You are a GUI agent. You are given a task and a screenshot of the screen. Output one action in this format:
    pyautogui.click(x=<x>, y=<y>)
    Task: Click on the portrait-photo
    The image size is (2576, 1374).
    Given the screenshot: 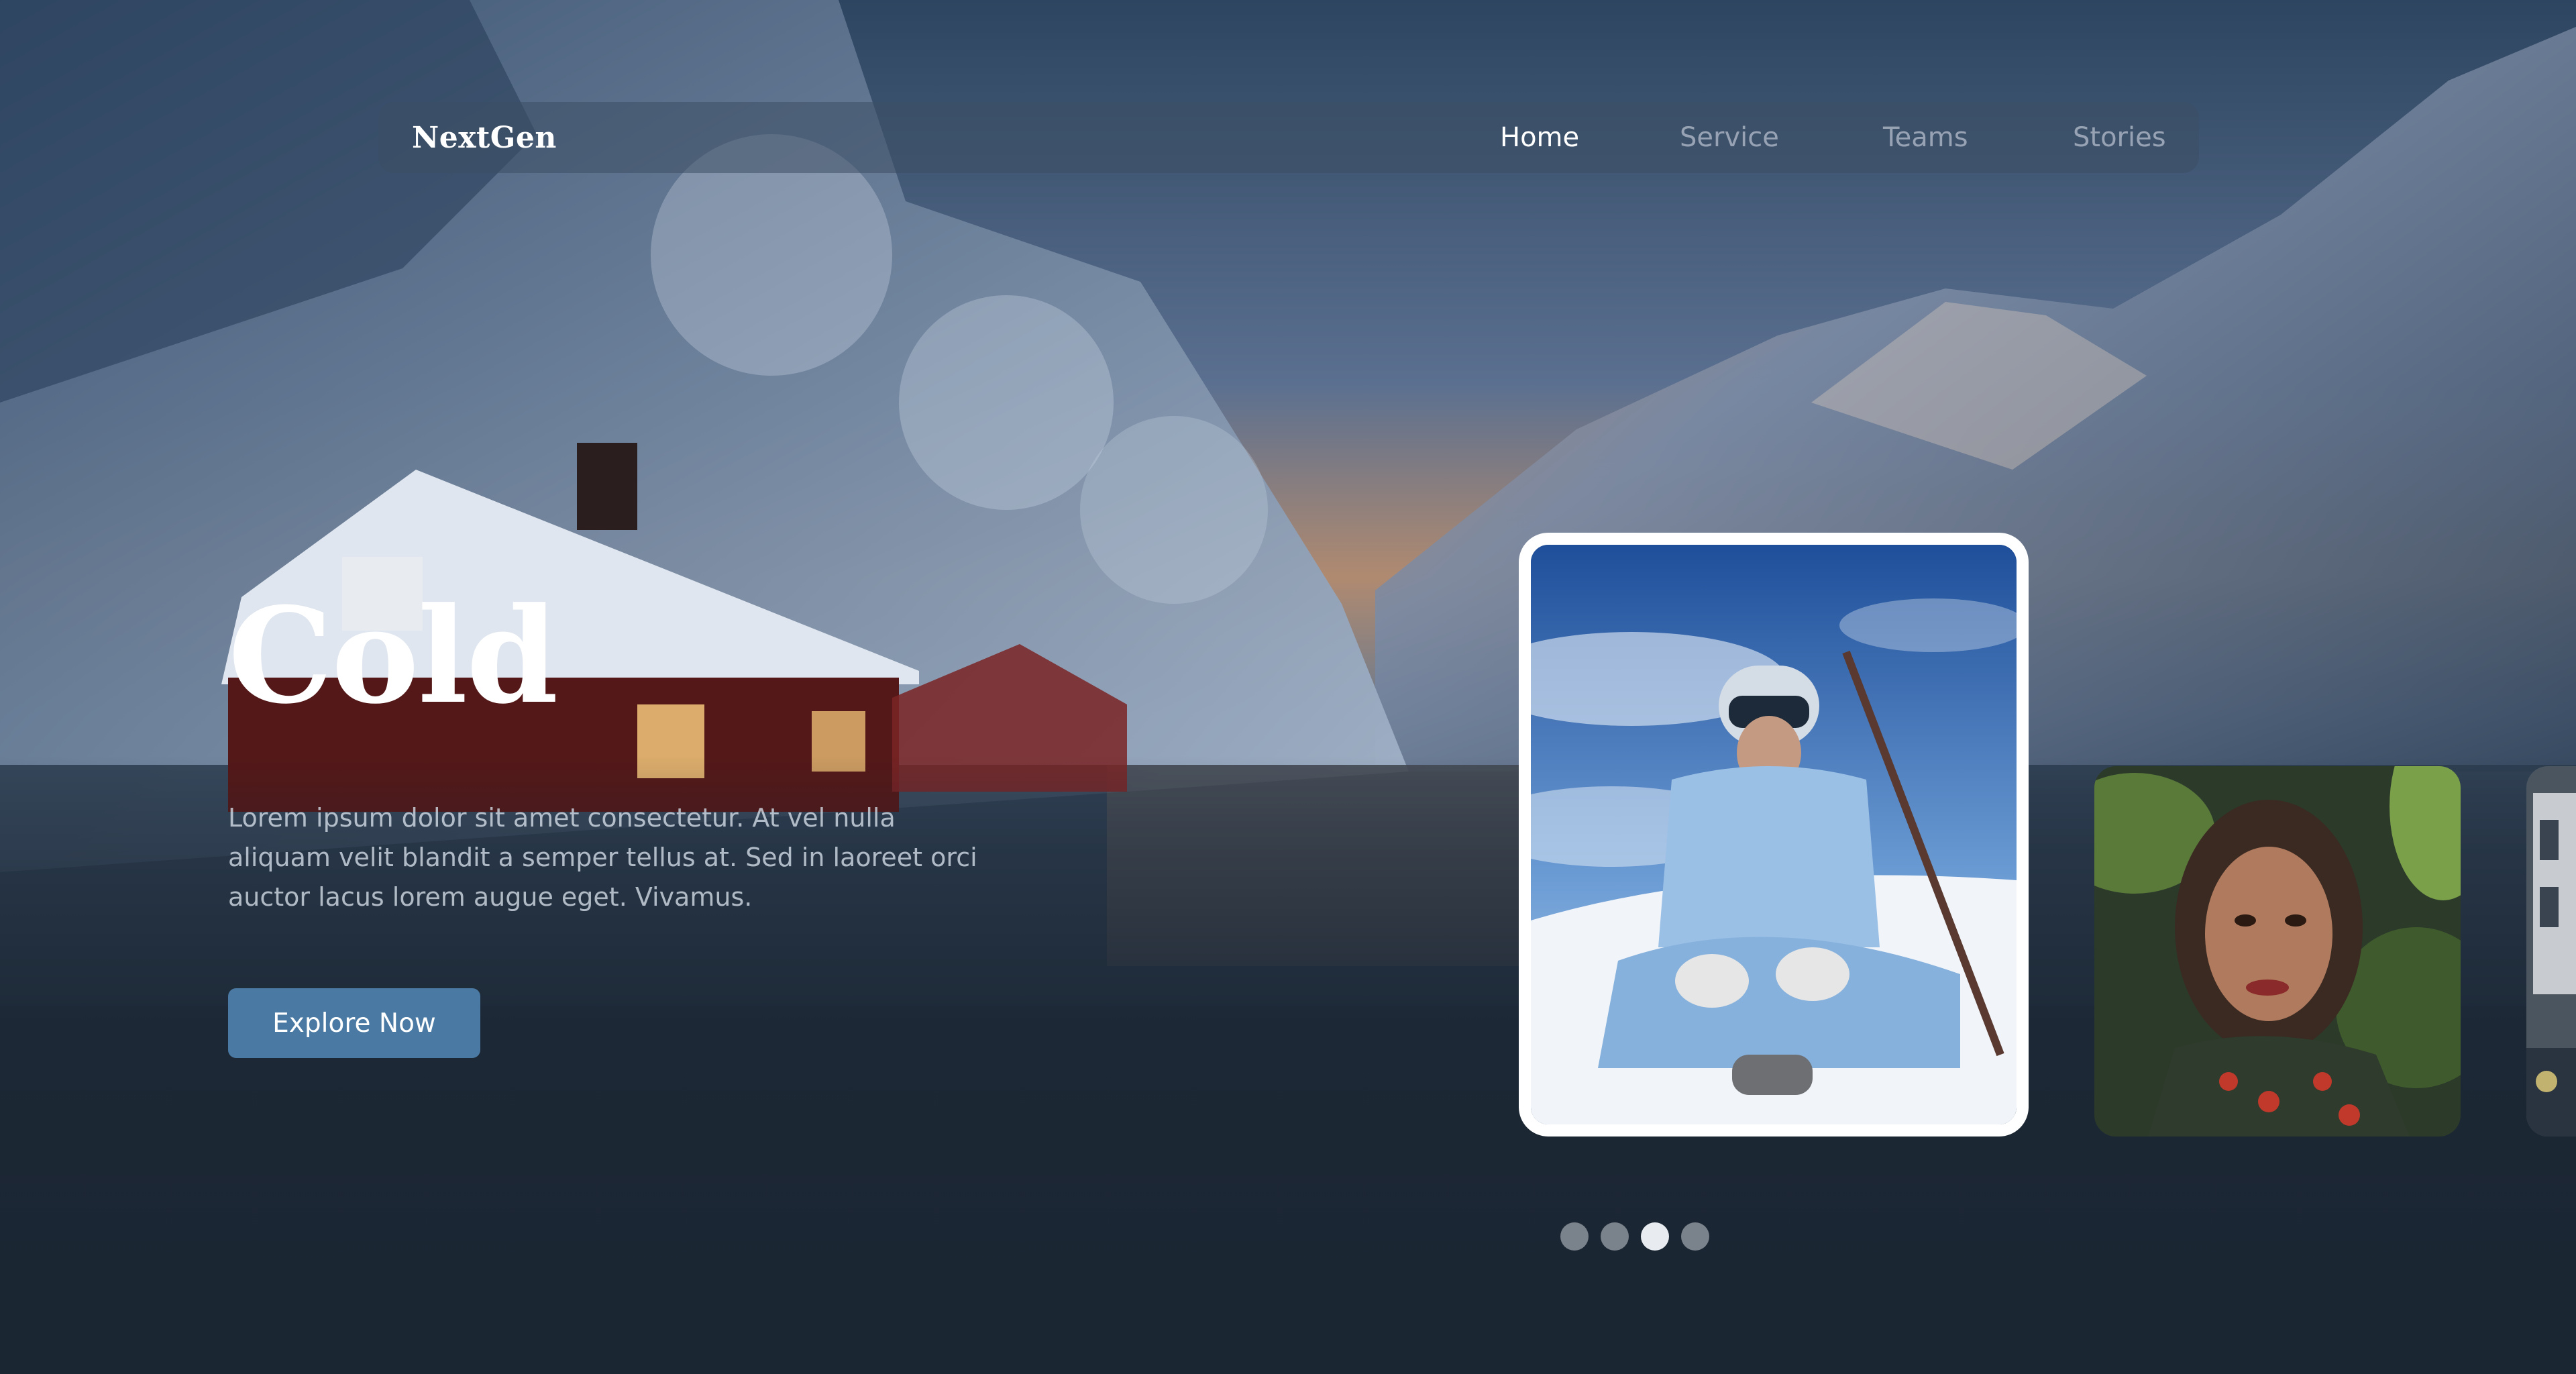 What is the action you would take?
    pyautogui.click(x=2277, y=952)
    